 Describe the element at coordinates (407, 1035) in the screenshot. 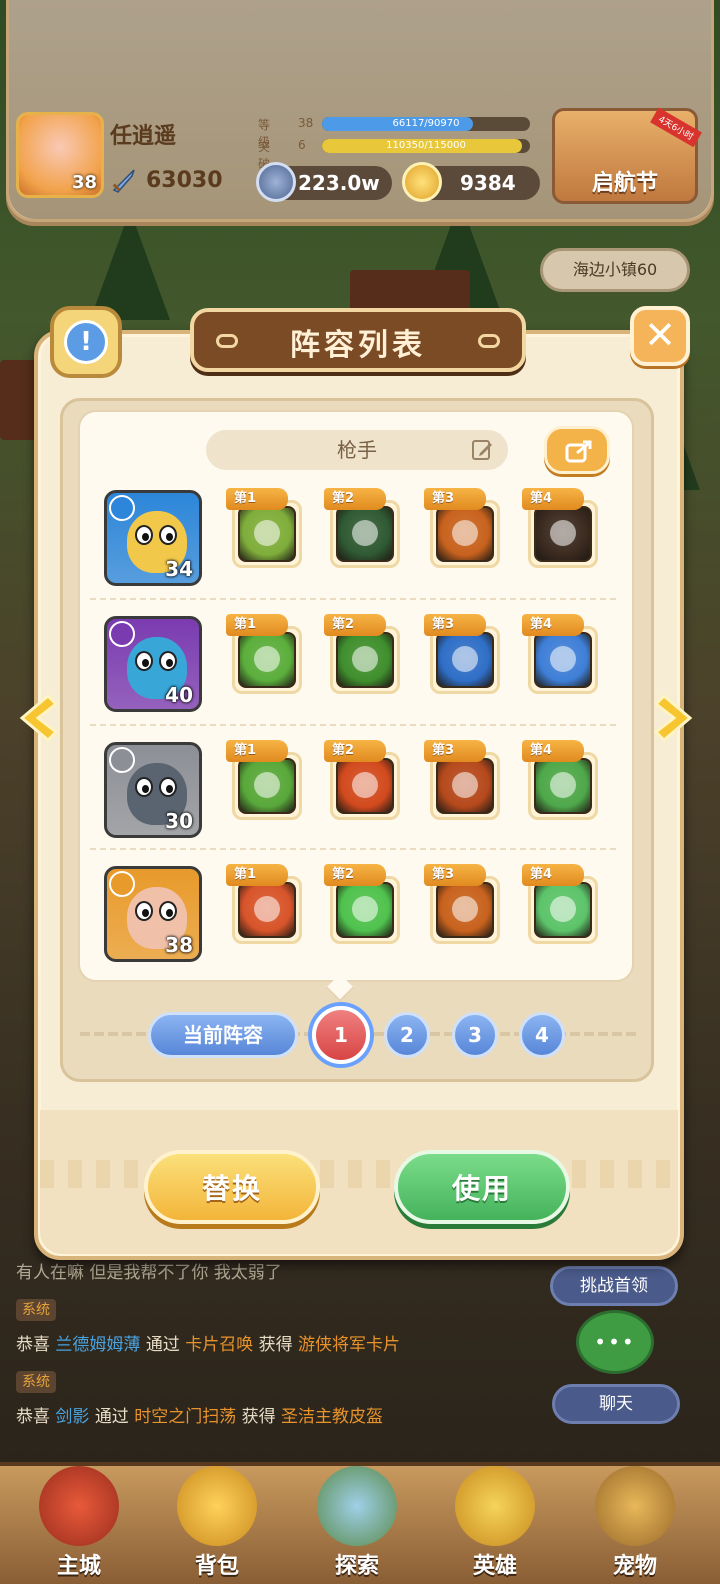

I see `lineup-page-2: 2` at that location.